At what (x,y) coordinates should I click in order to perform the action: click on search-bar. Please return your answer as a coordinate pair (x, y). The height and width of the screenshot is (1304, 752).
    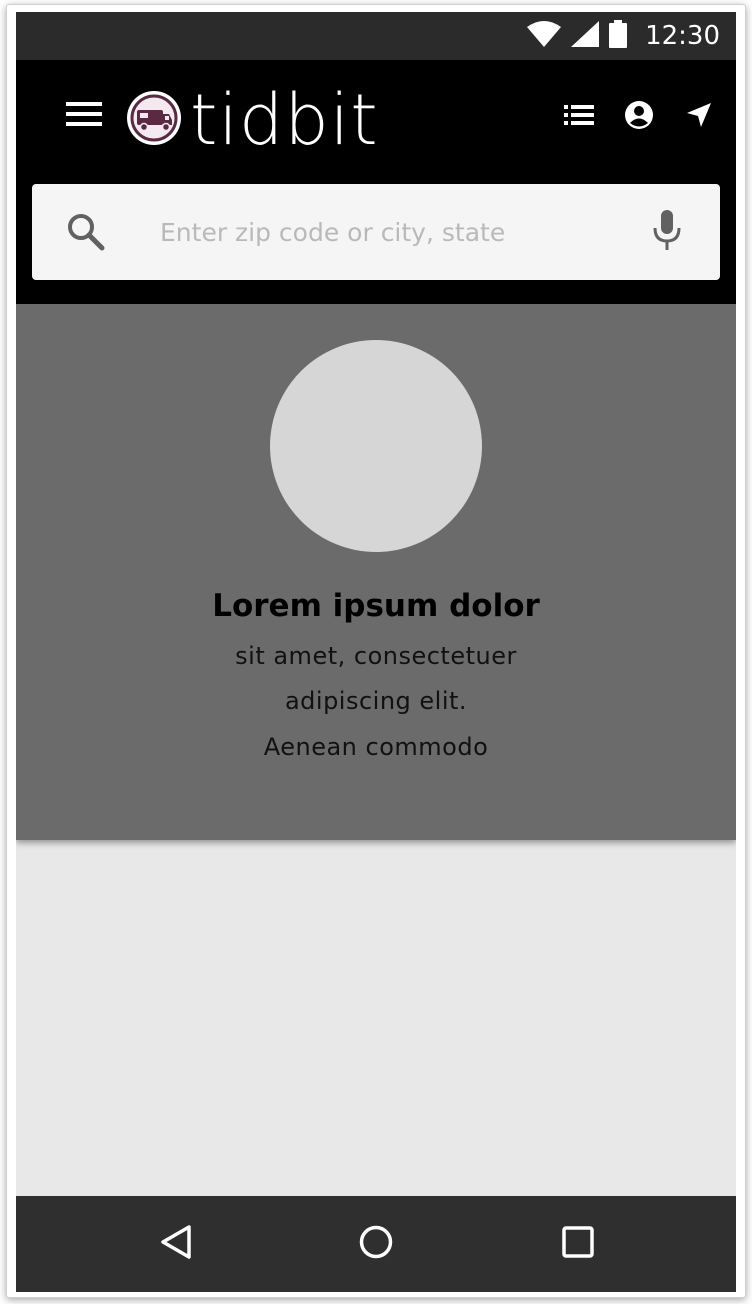
    Looking at the image, I should click on (376, 232).